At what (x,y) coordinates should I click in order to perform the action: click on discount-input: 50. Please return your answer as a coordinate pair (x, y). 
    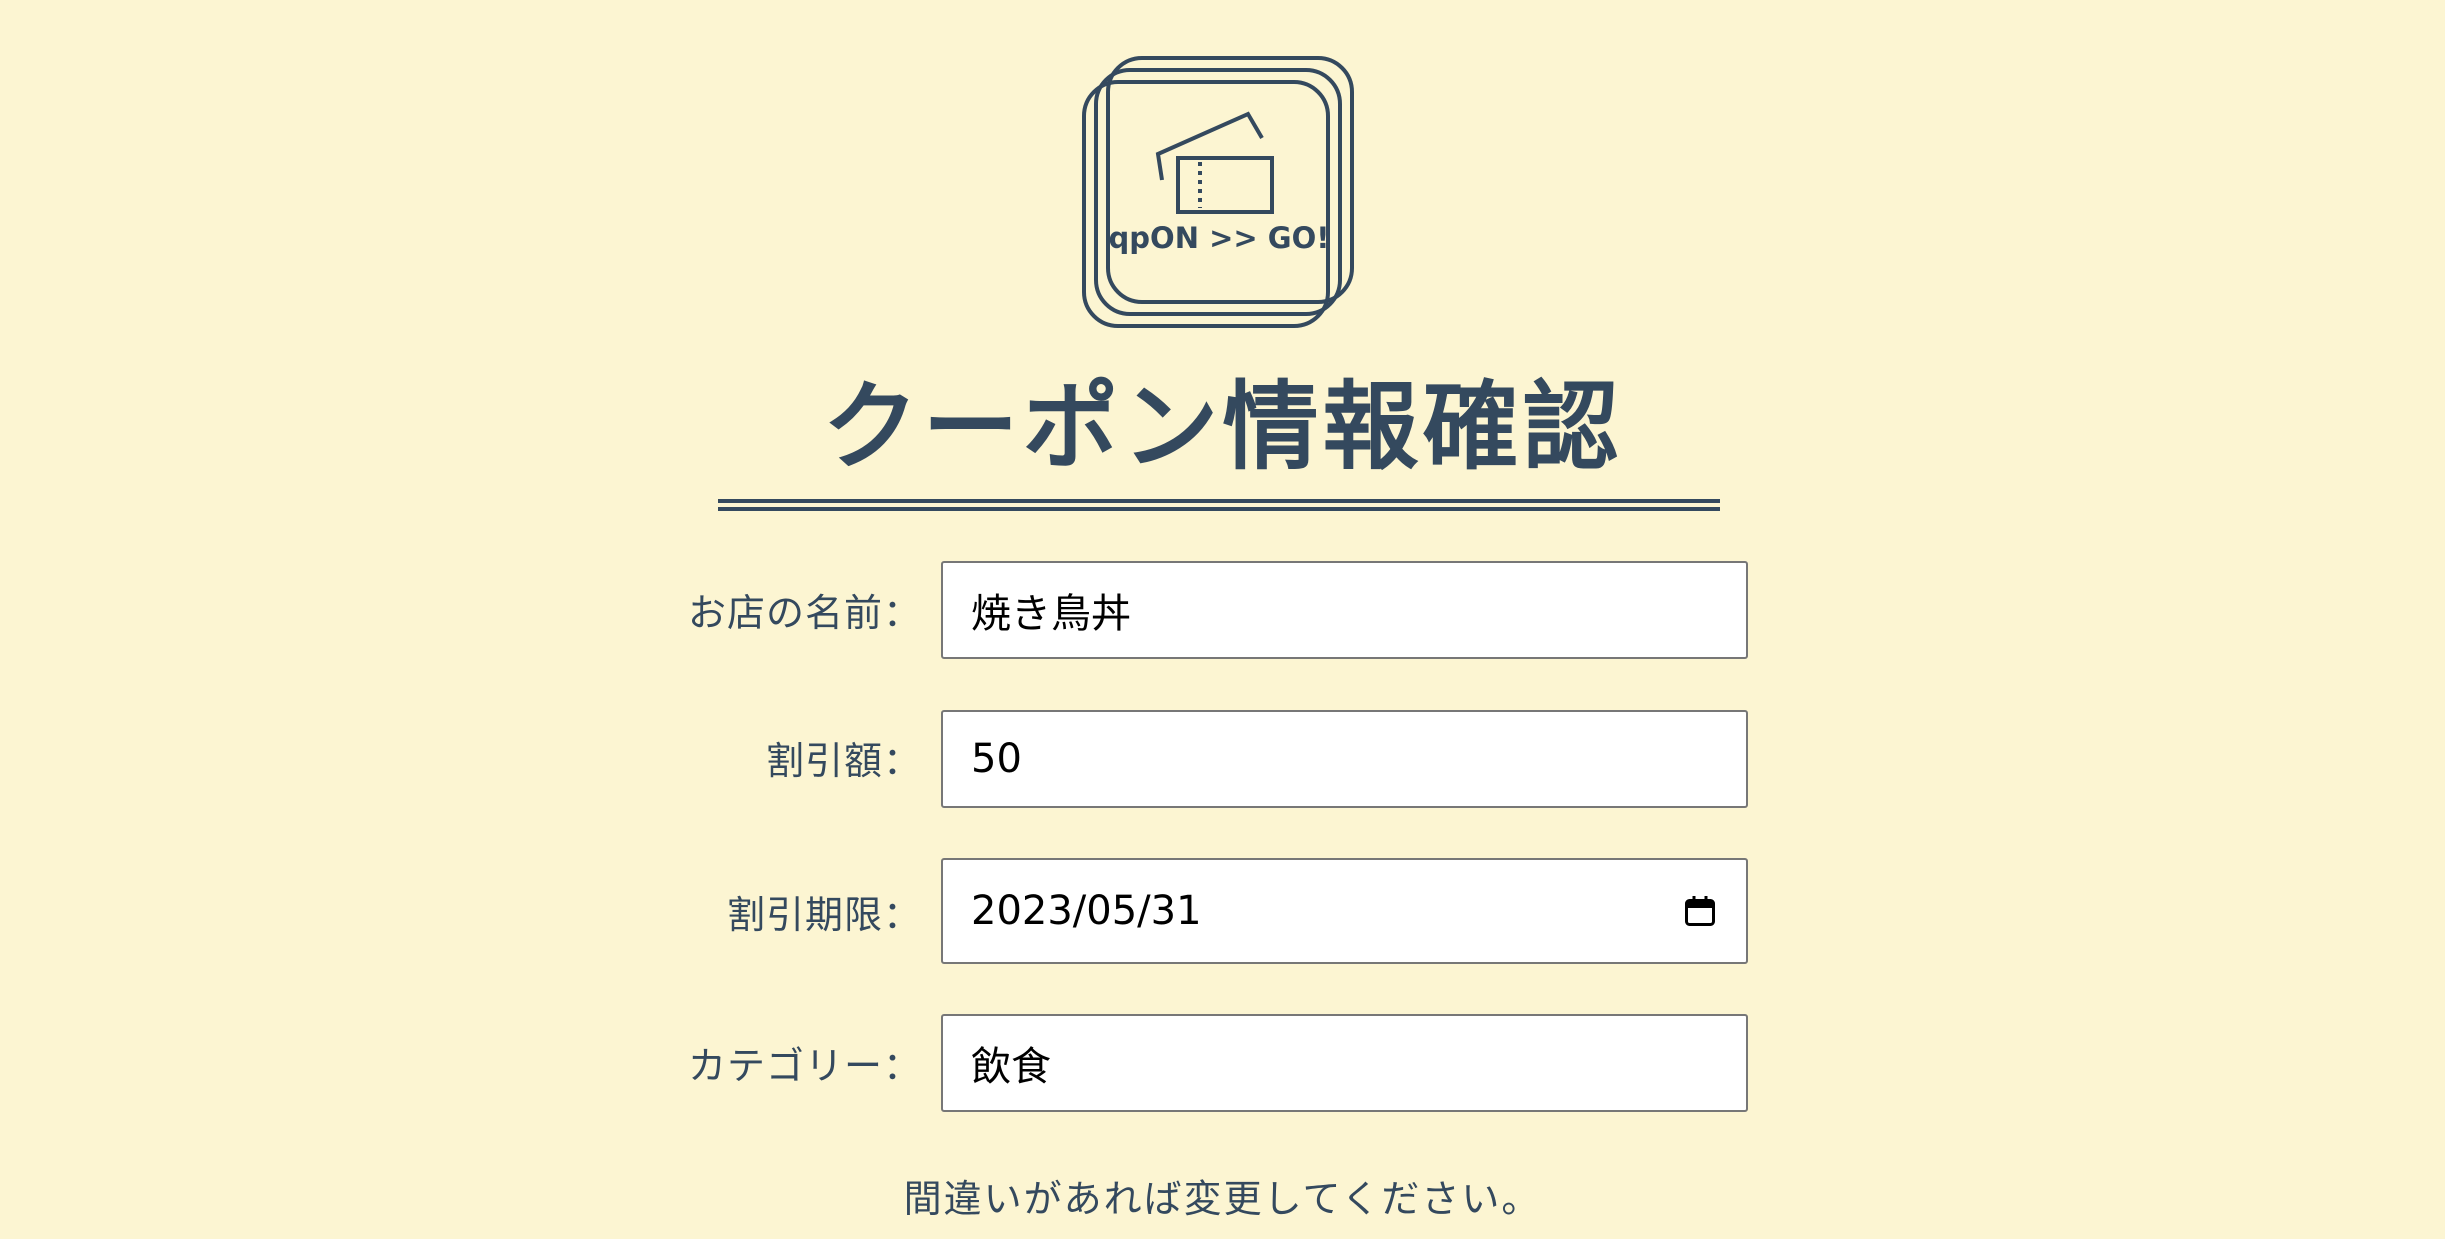
    Looking at the image, I should click on (1344, 759).